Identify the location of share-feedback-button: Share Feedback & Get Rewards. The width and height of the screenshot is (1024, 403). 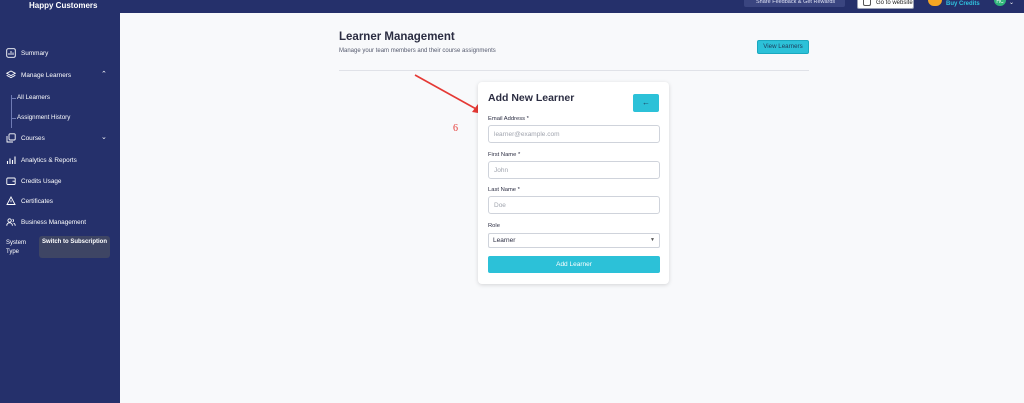
(794, 3).